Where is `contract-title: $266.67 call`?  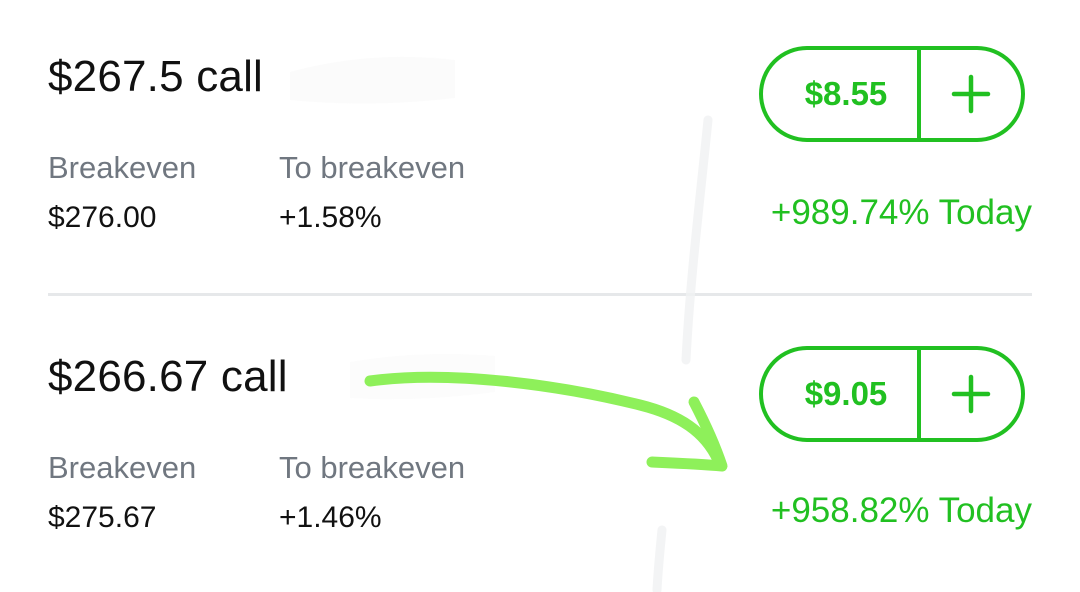
contract-title: $266.67 call is located at coordinates (168, 376).